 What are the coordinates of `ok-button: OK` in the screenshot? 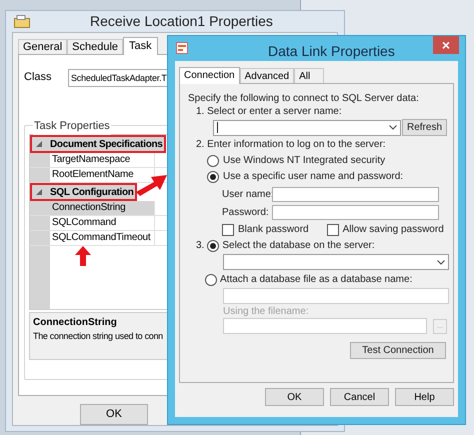 It's located at (114, 414).